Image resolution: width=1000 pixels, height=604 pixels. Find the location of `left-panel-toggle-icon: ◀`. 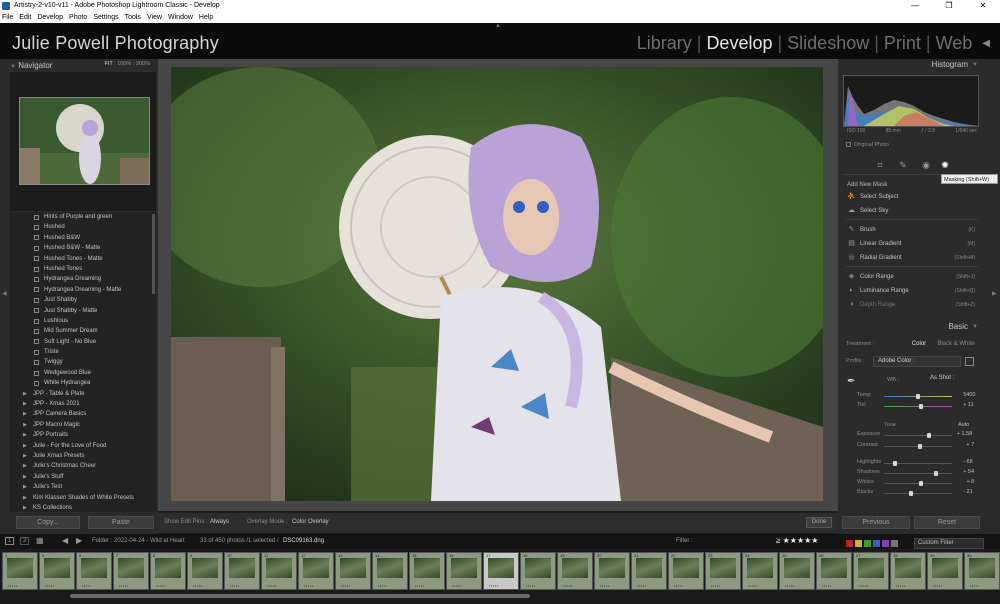

left-panel-toggle-icon: ◀ is located at coordinates (4, 293).